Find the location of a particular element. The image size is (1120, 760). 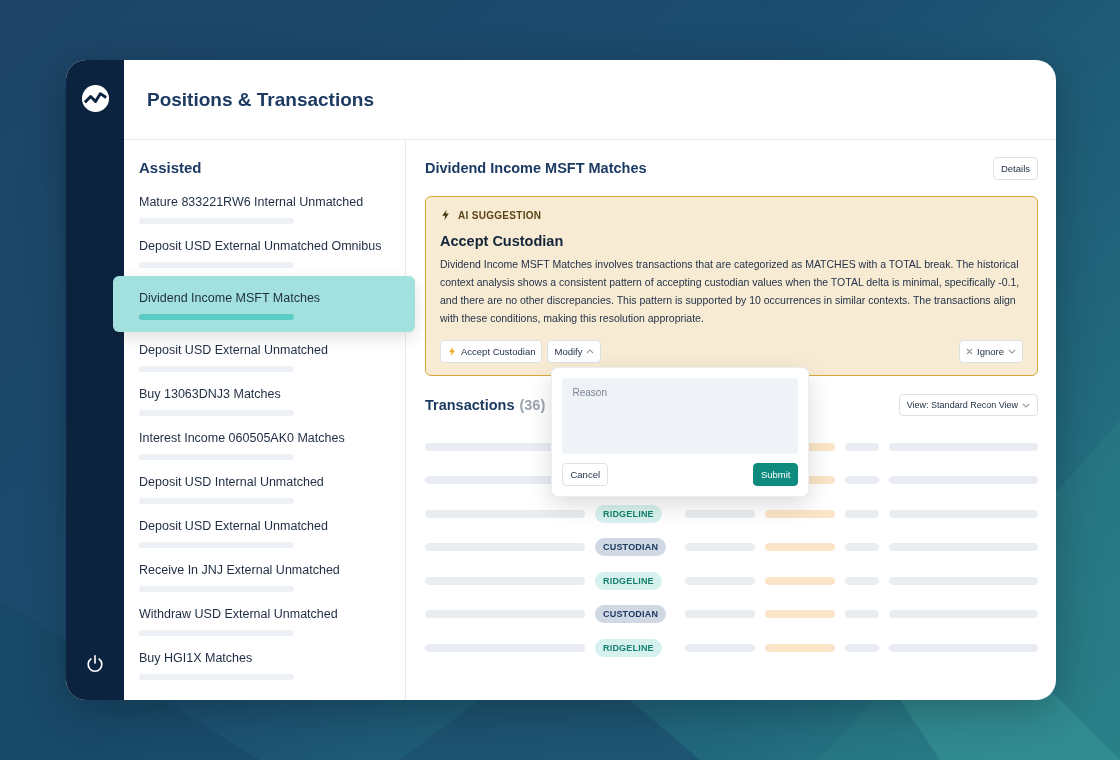

suggestion-label: AI SUGGESTION is located at coordinates (500, 215).